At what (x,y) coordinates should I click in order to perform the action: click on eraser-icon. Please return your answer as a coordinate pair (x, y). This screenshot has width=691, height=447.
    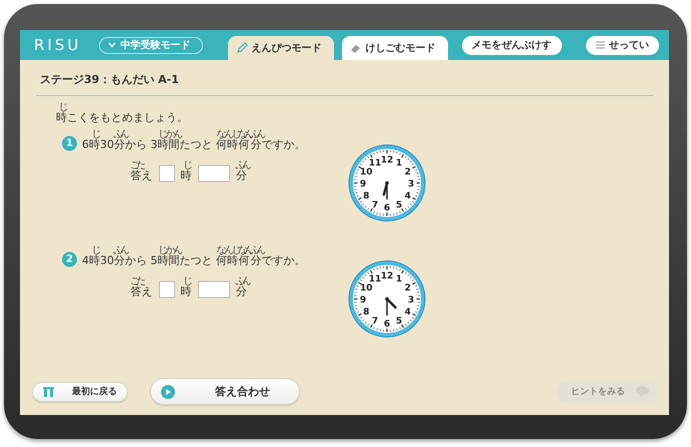
    Looking at the image, I should click on (356, 48).